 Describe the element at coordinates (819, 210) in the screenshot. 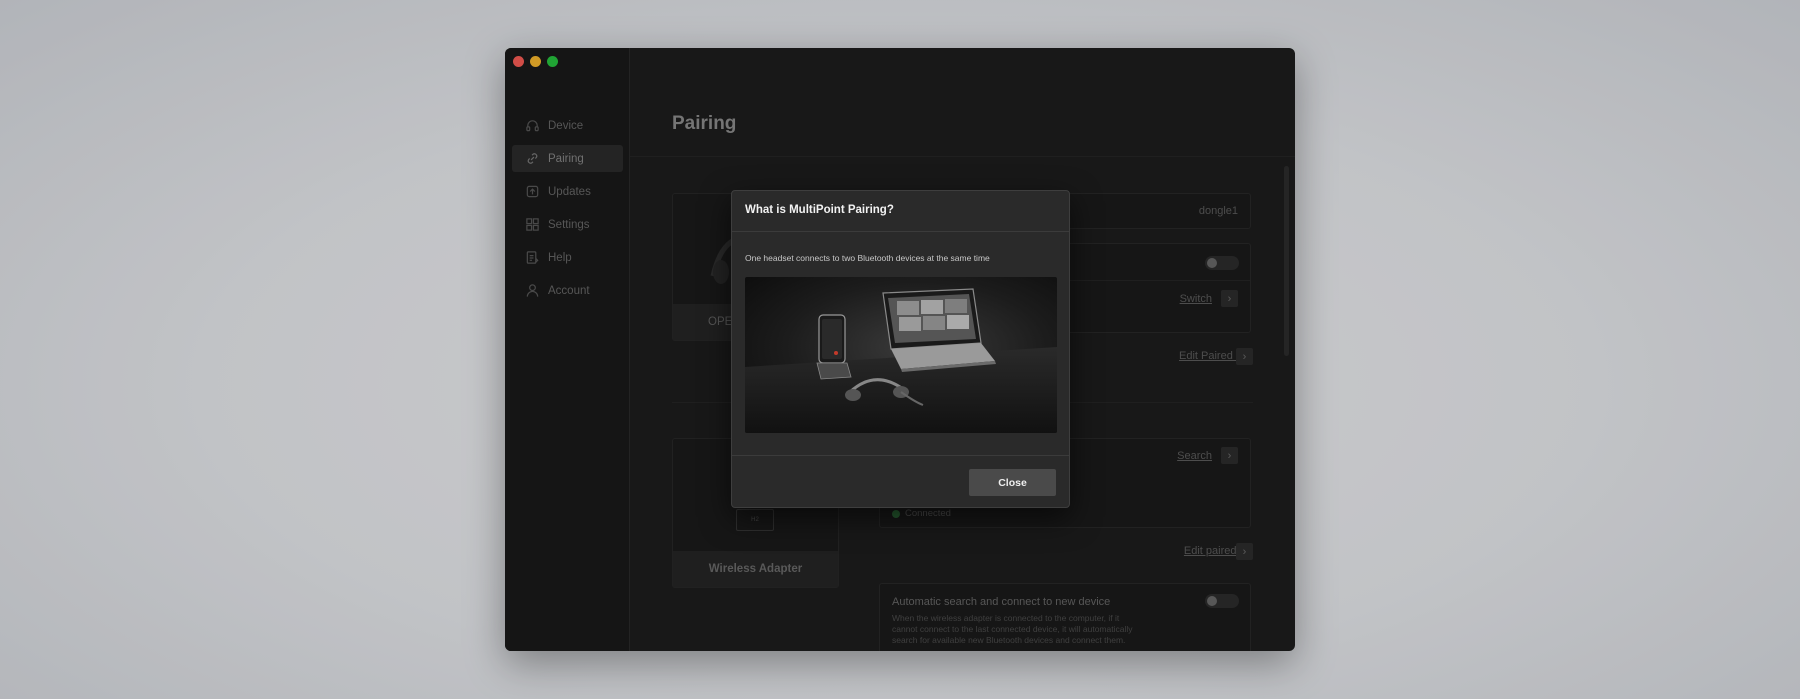

I see `dialog-title: What is MultiPoint Pairing?` at that location.